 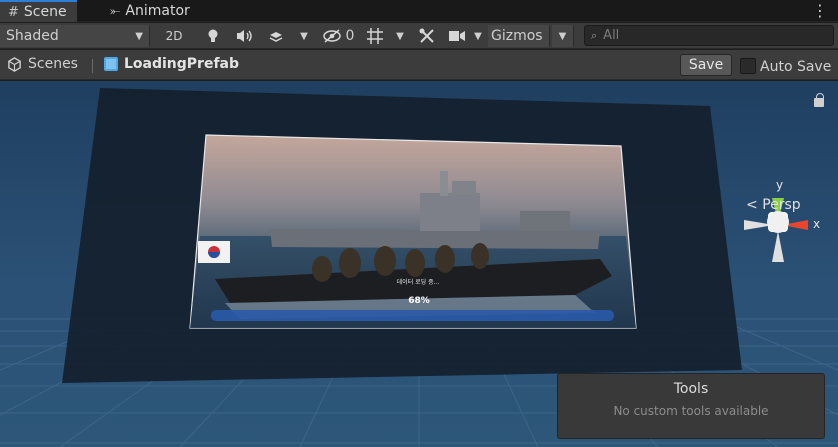 I want to click on lightbulb-icon, so click(x=213, y=35).